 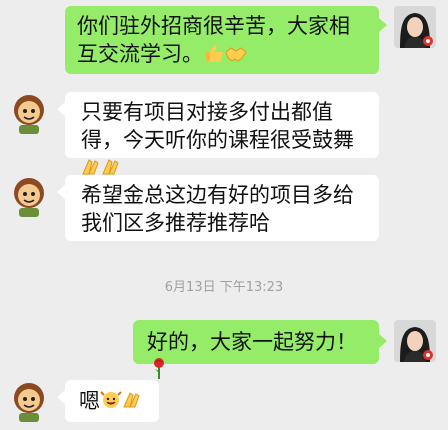 I want to click on message-bubble-incoming: 希望金总这边有好的项目多给我们区多推荐推荐哈, so click(x=222, y=208).